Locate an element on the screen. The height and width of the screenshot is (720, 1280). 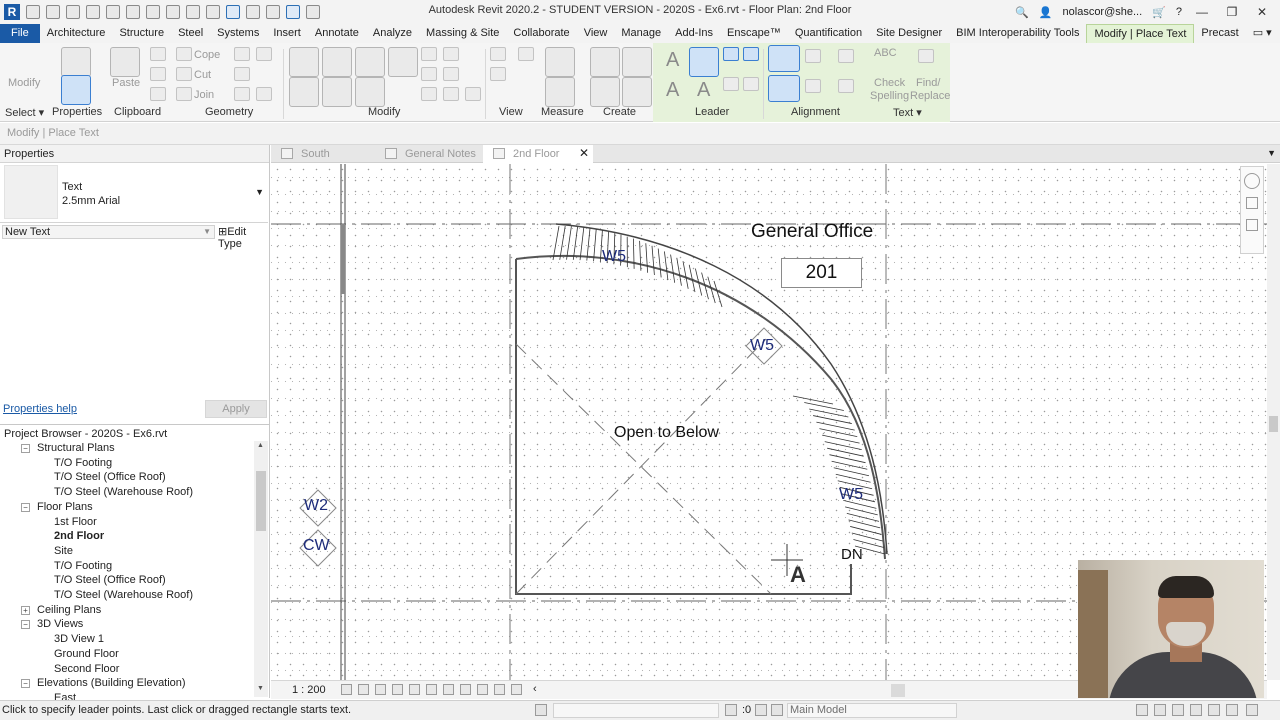
ribbon-tab-modify-place-text: Modify | Place Text is located at coordinates (1140, 33).